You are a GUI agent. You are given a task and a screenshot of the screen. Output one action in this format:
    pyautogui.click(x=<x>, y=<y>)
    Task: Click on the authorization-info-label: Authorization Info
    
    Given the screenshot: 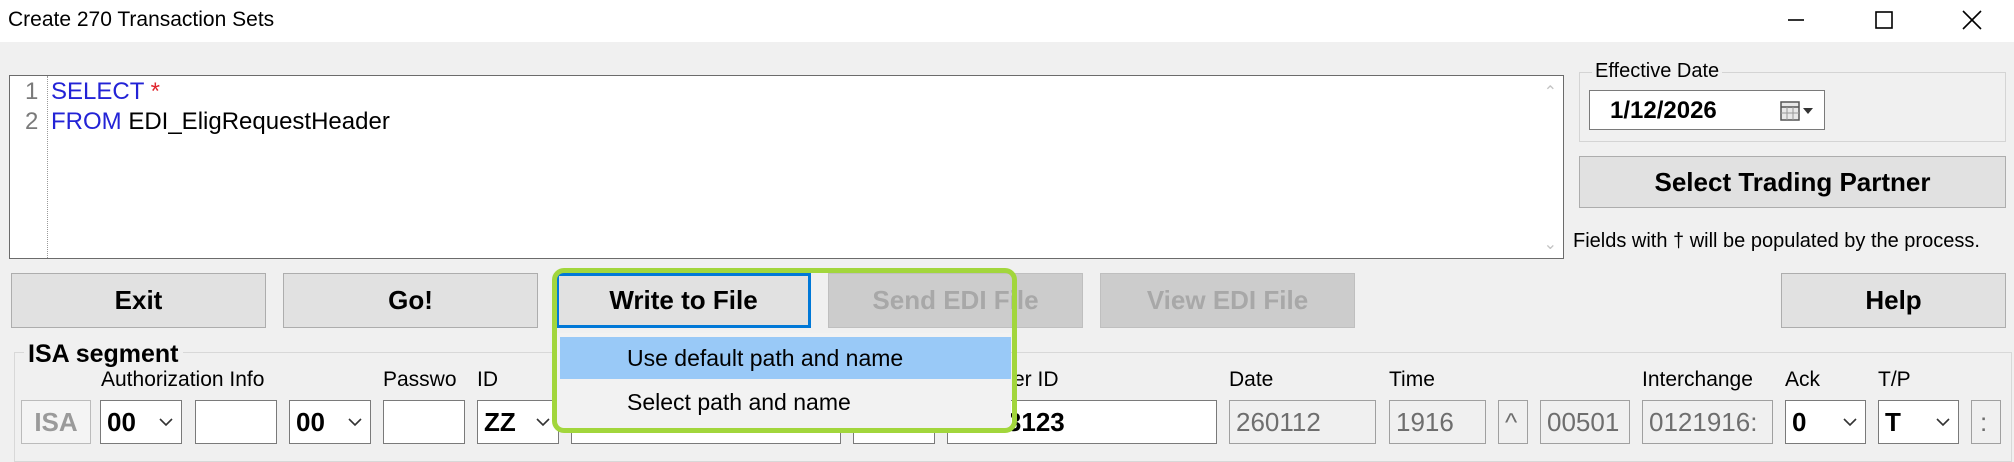 What is the action you would take?
    pyautogui.click(x=183, y=379)
    